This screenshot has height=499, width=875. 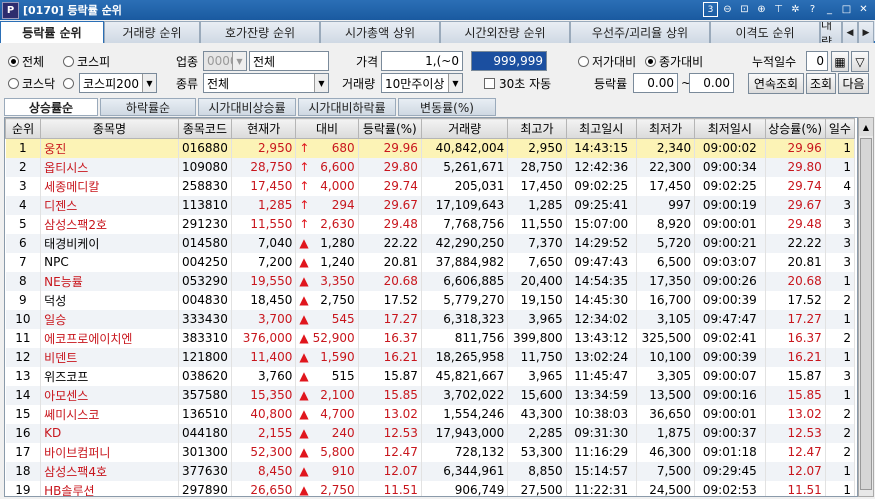 What do you see at coordinates (109, 186) in the screenshot?
I see `cell-name: 세종메디칼` at bounding box center [109, 186].